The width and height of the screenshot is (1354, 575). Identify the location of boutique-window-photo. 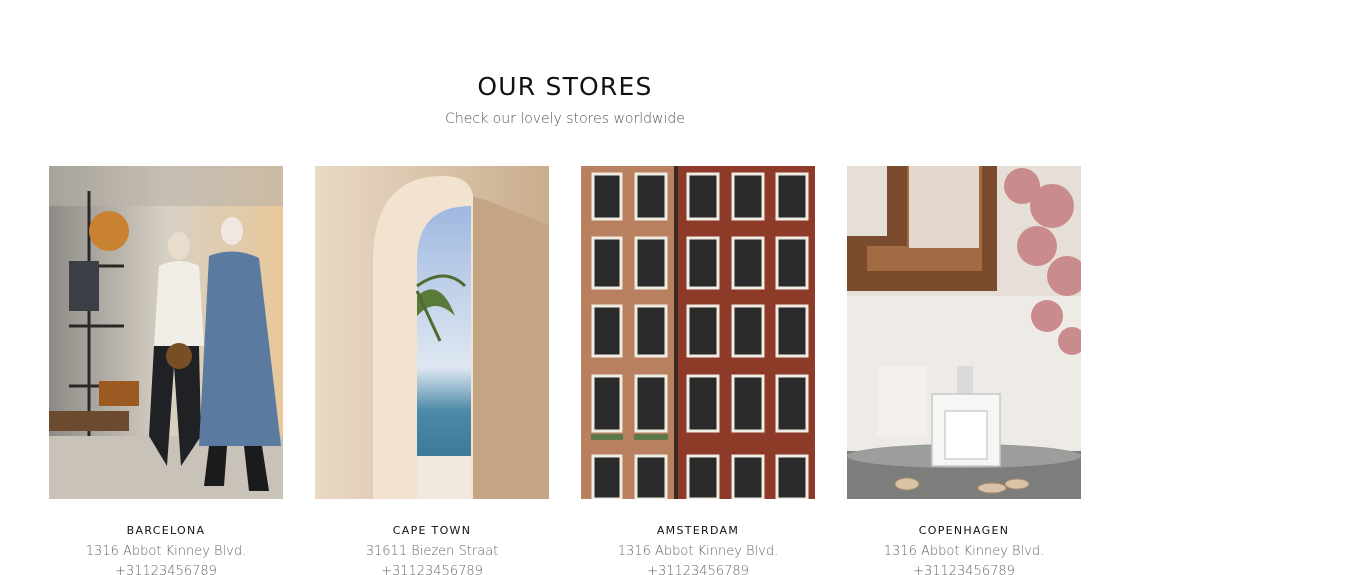
(166, 332).